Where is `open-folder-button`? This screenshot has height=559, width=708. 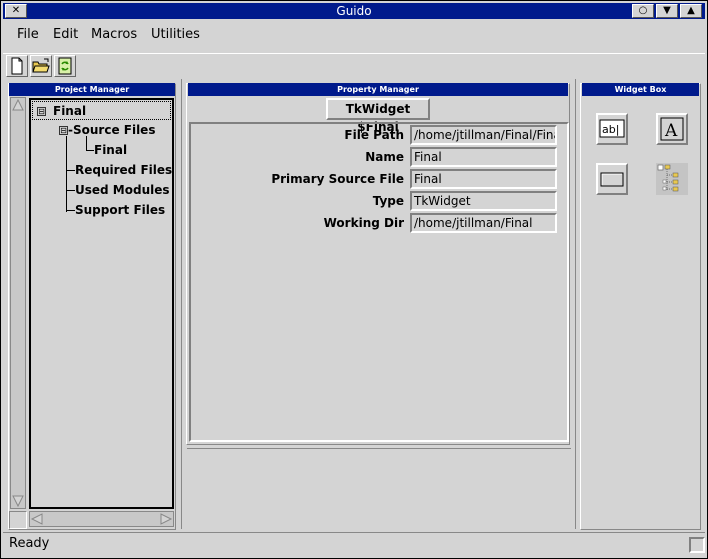 open-folder-button is located at coordinates (41, 66).